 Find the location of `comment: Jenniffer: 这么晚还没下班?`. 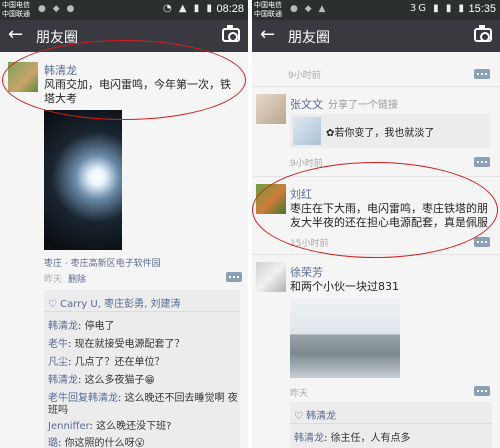

comment: Jenniffer: 这么晚还没下班? is located at coordinates (109, 424).